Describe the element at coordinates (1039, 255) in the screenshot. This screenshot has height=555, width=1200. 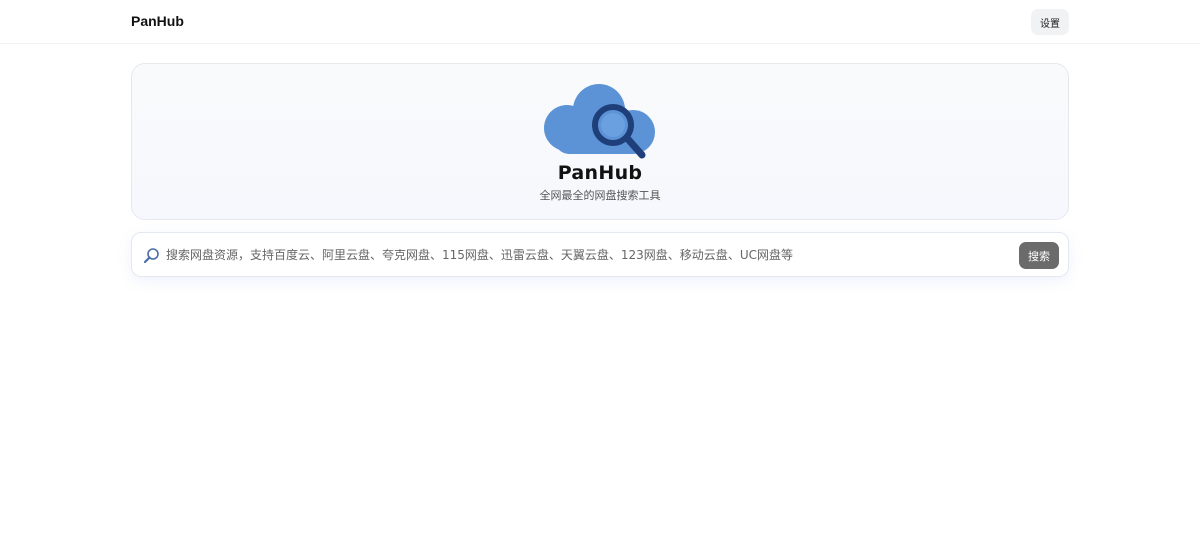
I see `search-button: 搜索` at that location.